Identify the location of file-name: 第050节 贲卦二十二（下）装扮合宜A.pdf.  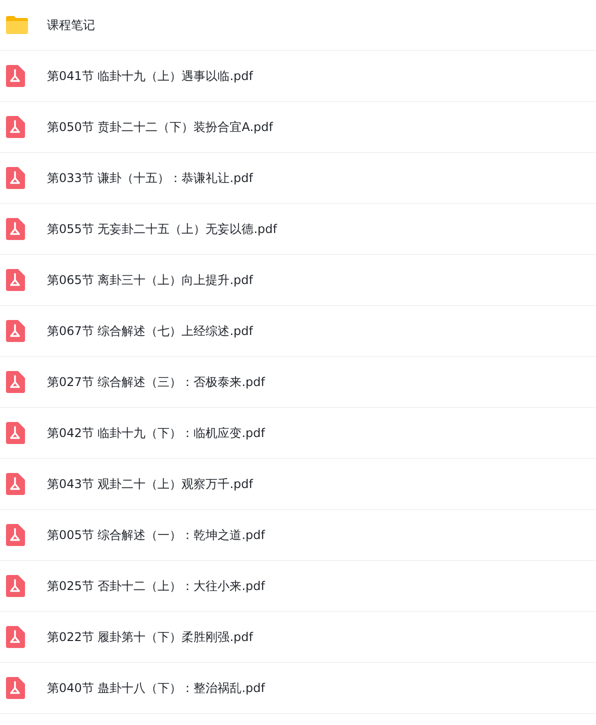
(160, 127).